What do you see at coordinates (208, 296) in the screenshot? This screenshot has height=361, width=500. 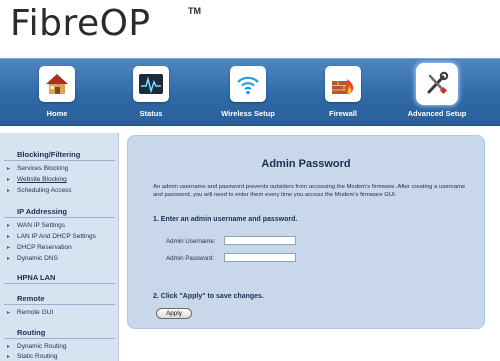 I see `step-2-heading: 2. Click "Apply" to save changes.` at bounding box center [208, 296].